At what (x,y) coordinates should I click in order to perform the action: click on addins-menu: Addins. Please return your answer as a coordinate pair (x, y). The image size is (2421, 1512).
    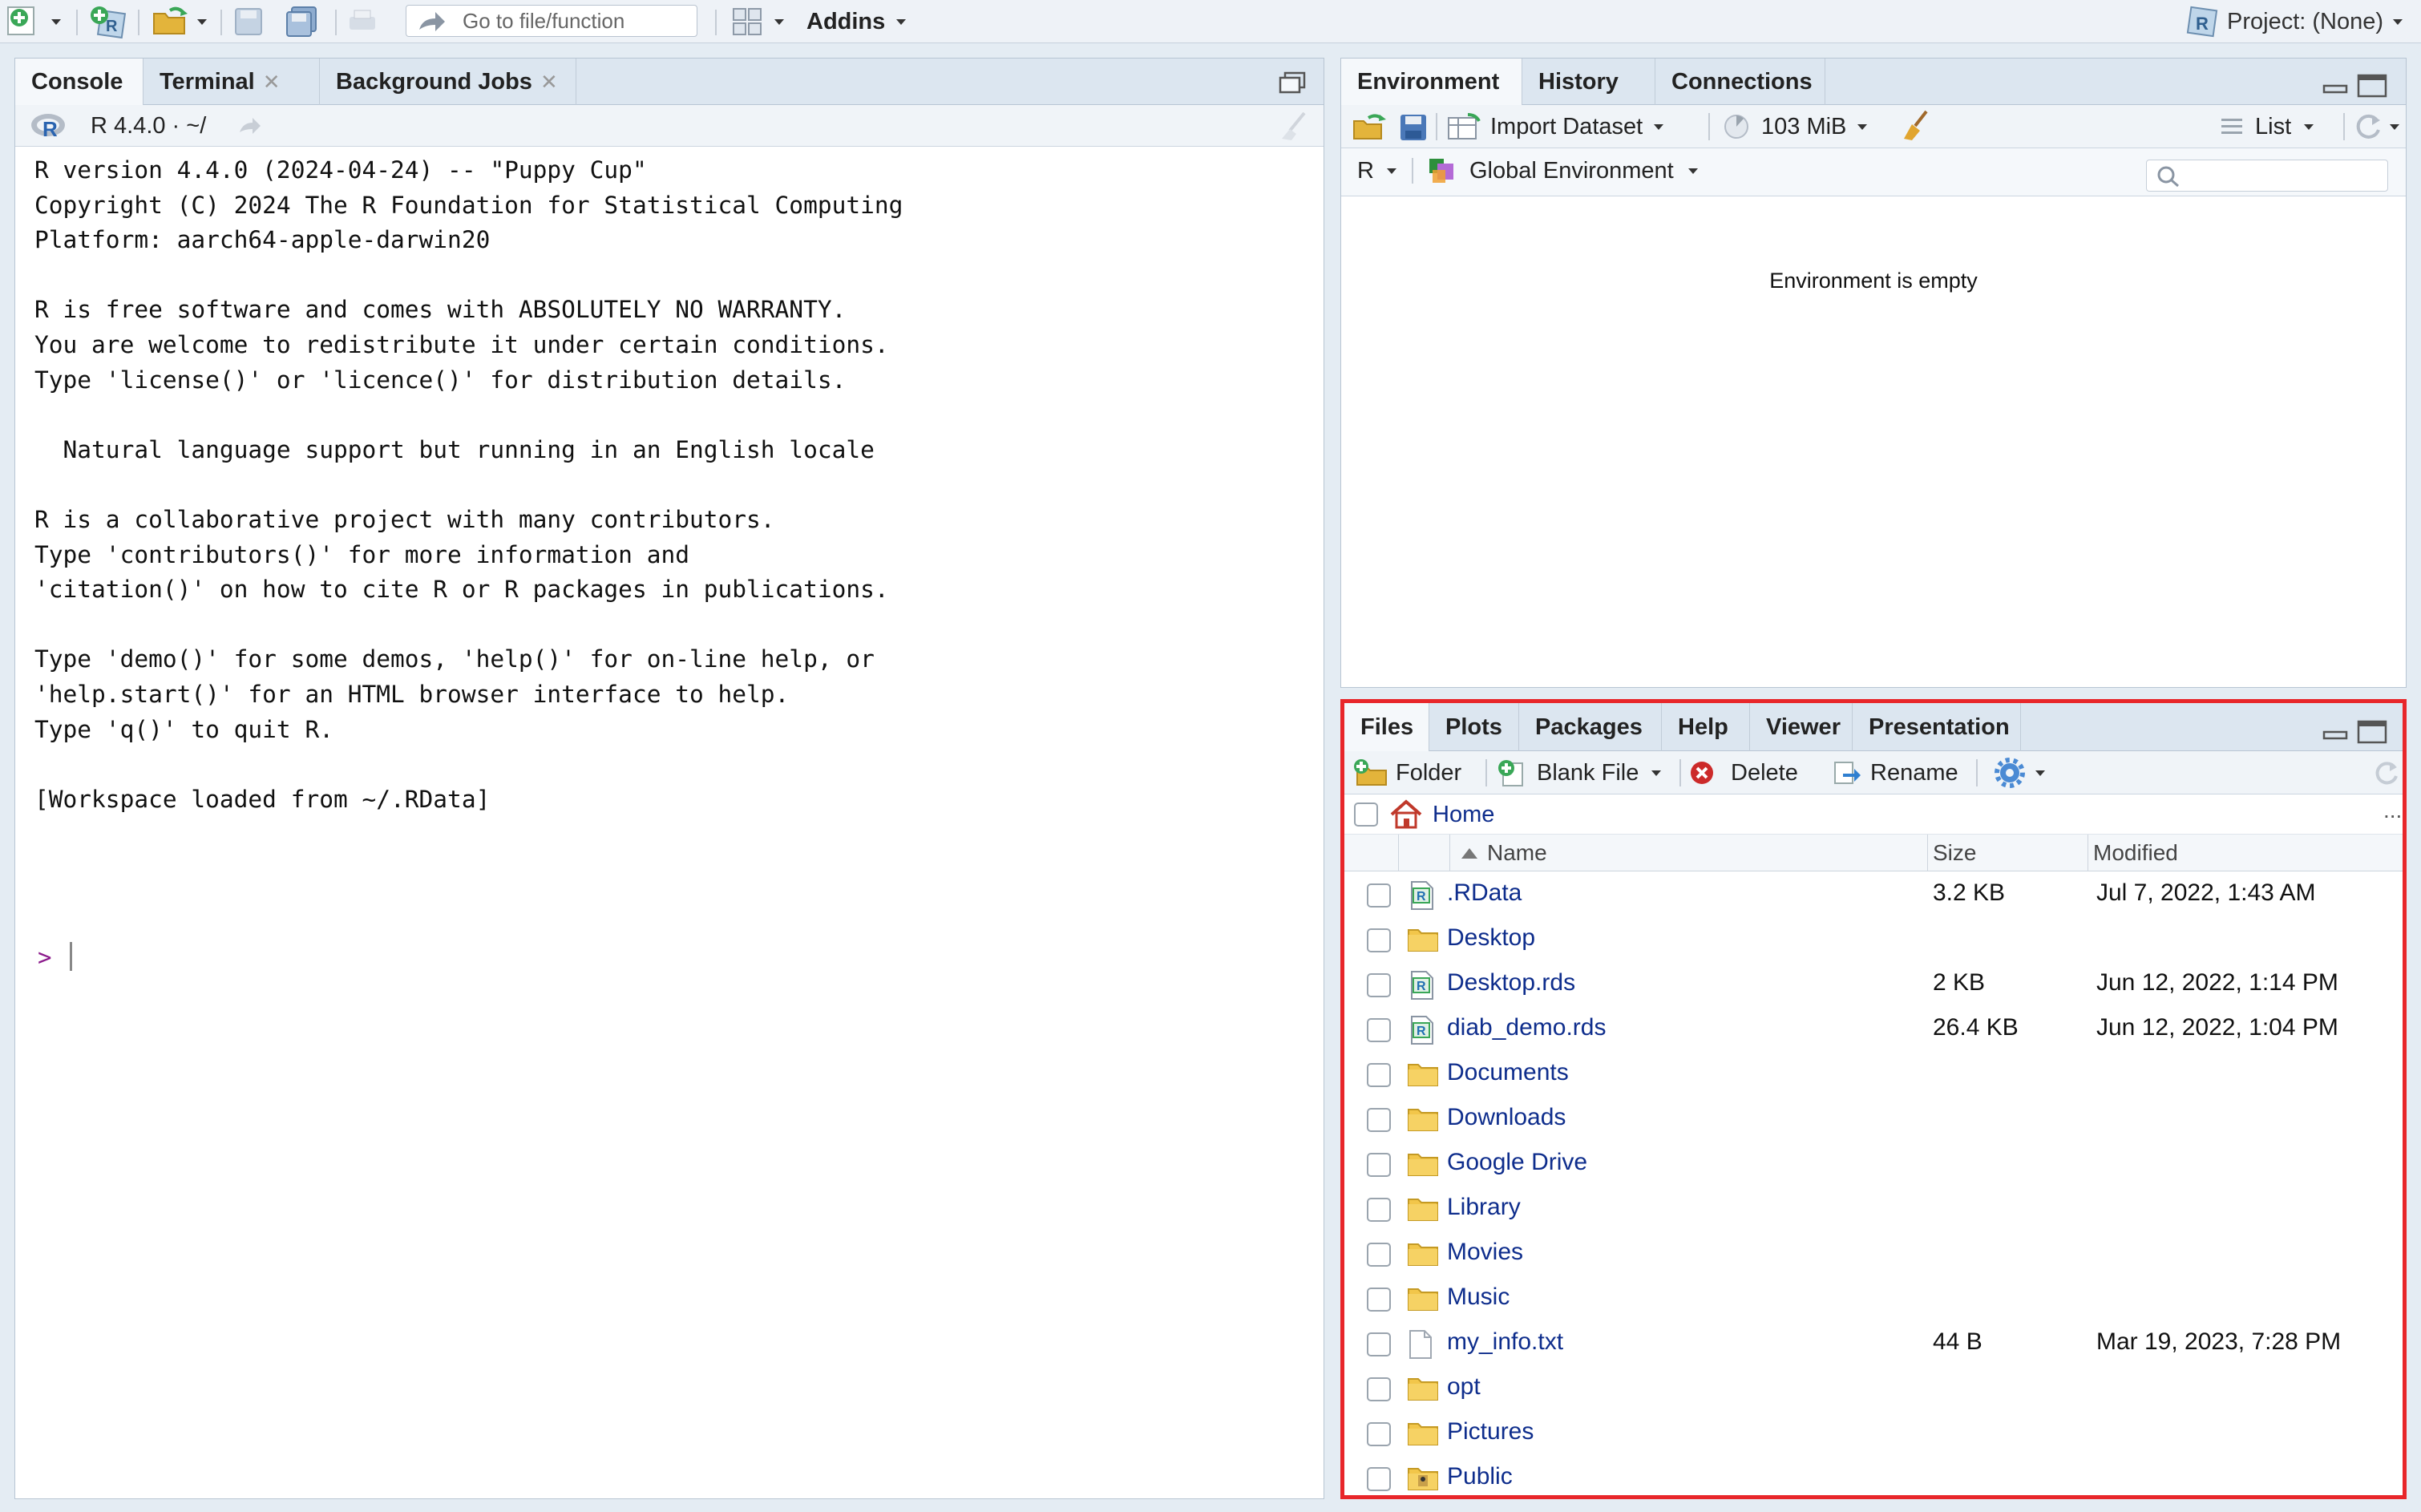
    Looking at the image, I should click on (856, 22).